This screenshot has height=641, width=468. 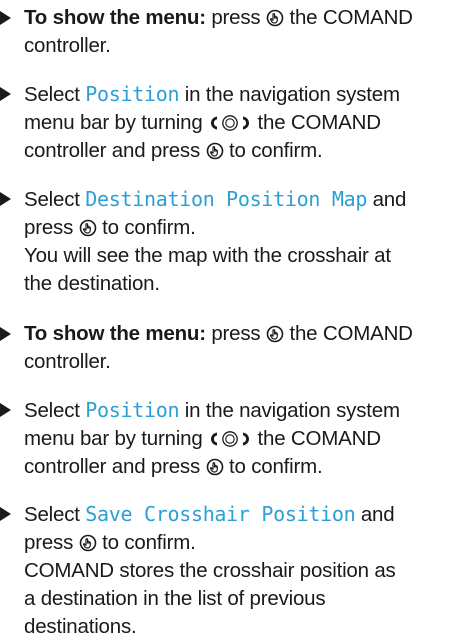 I want to click on step-6-line-4: a destination in the list of previous, so click(x=175, y=598).